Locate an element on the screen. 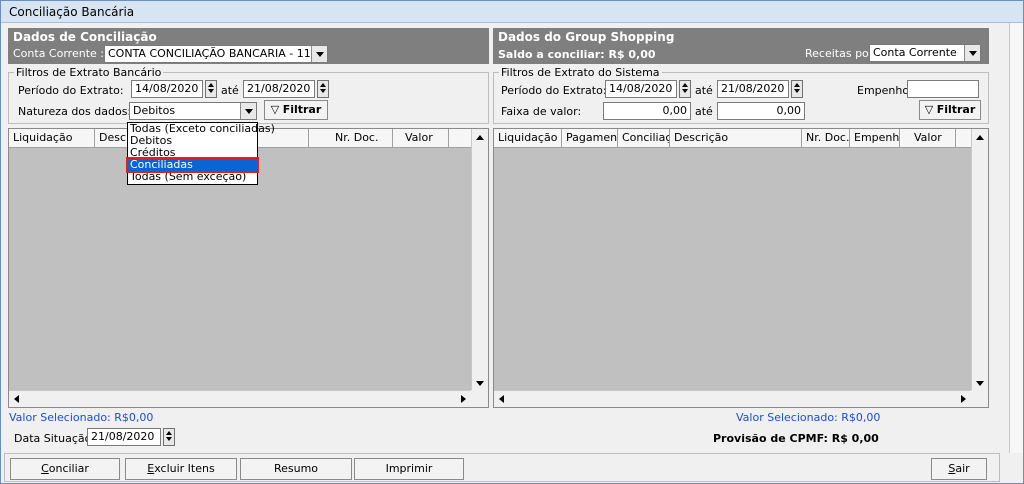 This screenshot has height=484, width=1024. status-date-input: 21/08/2020 is located at coordinates (124, 437).